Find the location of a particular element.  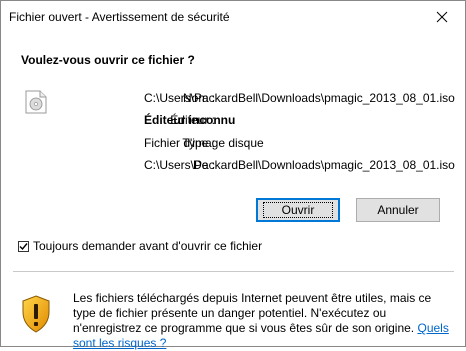

checkmark-icon is located at coordinates (23, 246).